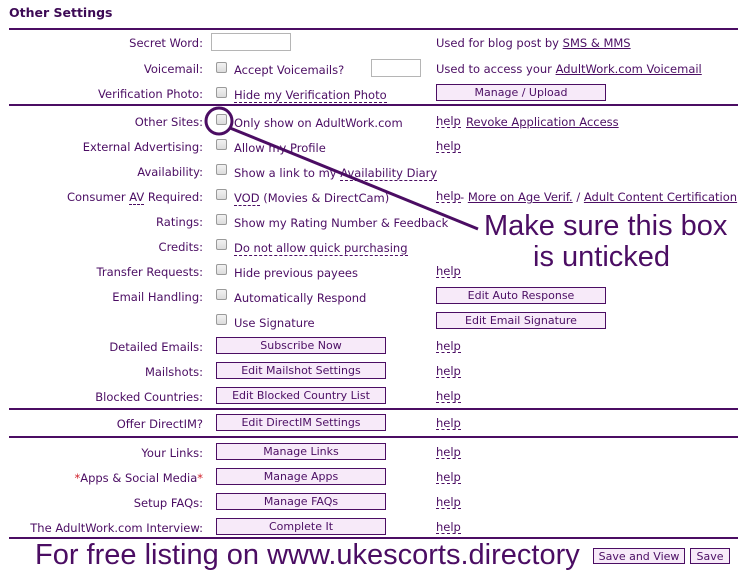 The height and width of the screenshot is (573, 748). Describe the element at coordinates (660, 197) in the screenshot. I see `adult-content-certification-link: Adult Content Certification` at that location.